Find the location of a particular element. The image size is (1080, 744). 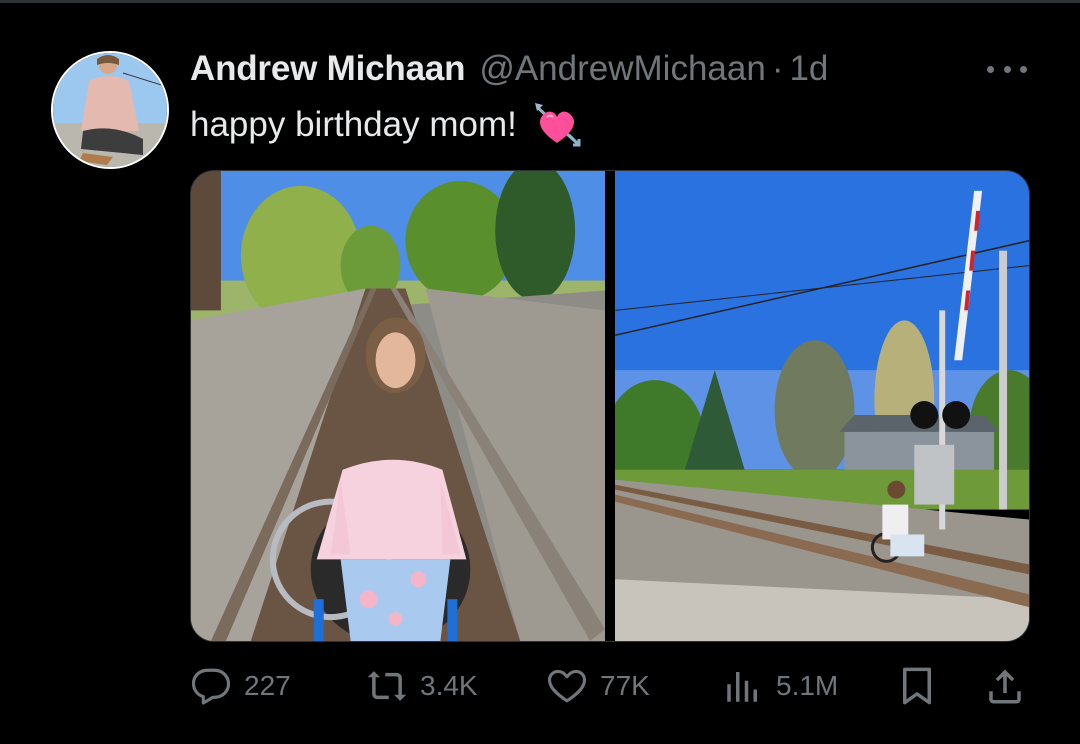

bookmark-icon is located at coordinates (917, 686).